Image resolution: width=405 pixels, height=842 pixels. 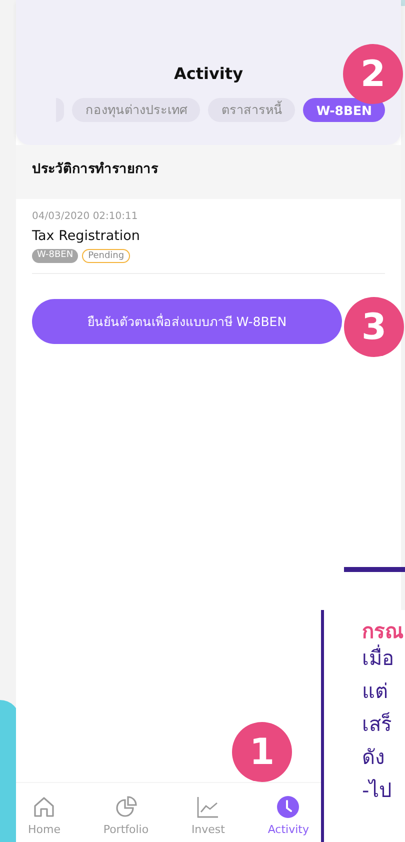 I want to click on home-icon, so click(x=44, y=807).